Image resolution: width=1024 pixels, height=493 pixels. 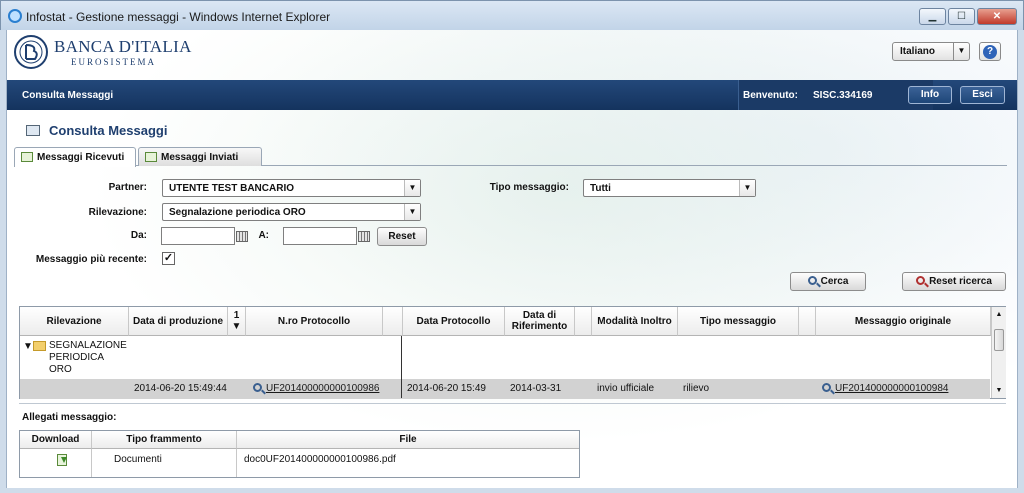 I want to click on info-button: Info, so click(x=930, y=95).